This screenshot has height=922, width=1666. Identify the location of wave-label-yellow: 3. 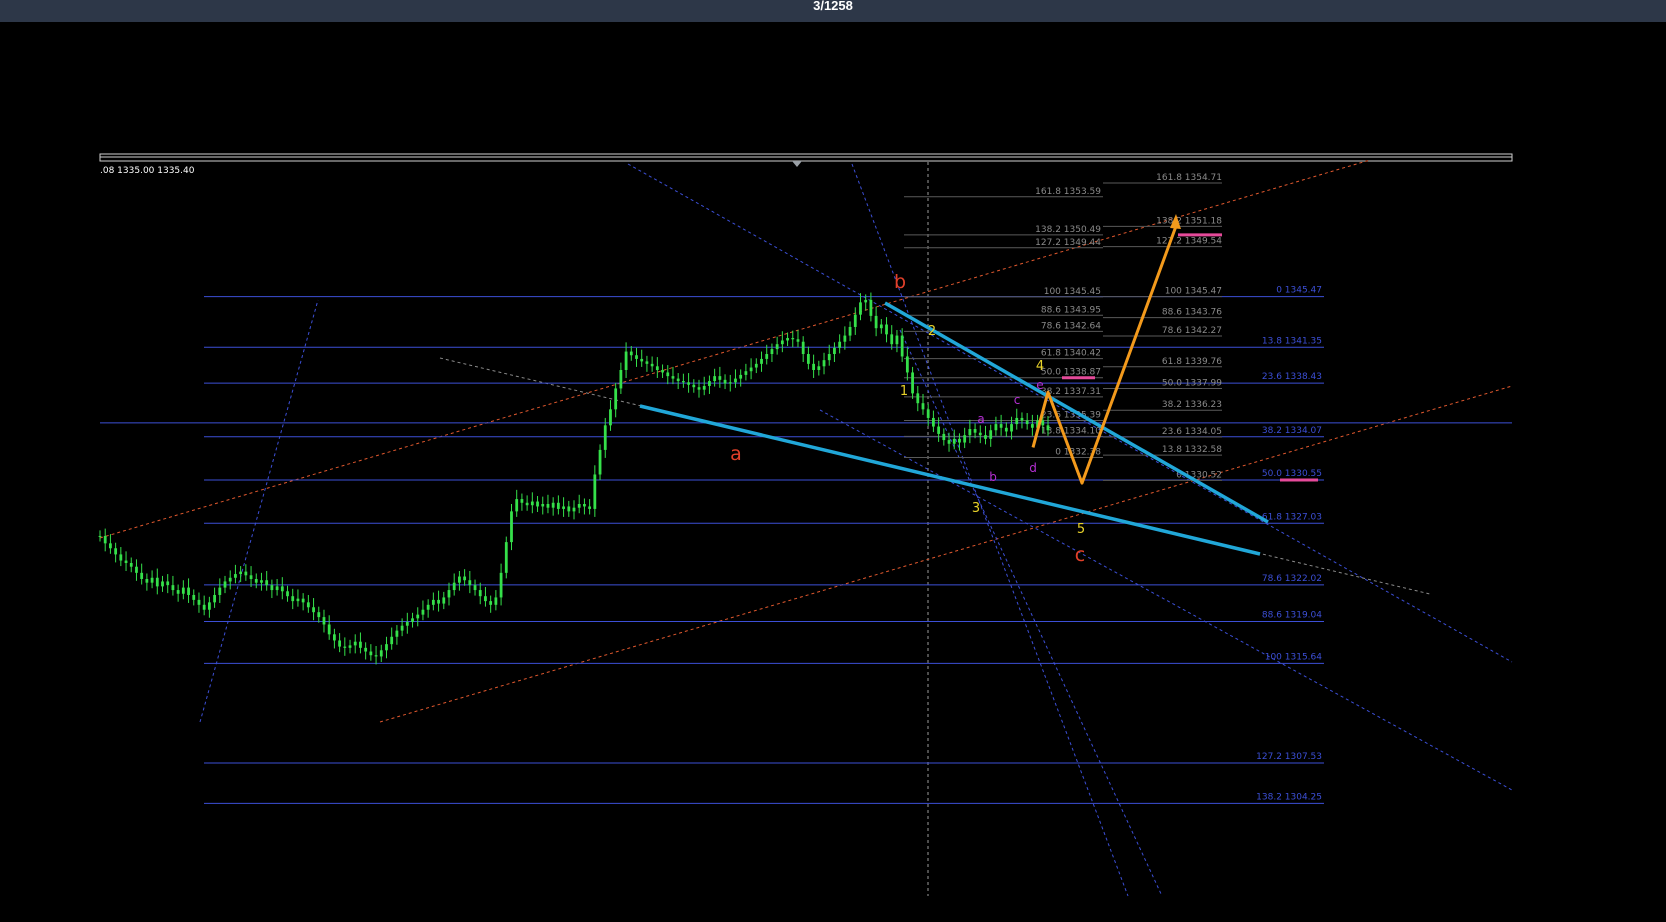
(976, 508).